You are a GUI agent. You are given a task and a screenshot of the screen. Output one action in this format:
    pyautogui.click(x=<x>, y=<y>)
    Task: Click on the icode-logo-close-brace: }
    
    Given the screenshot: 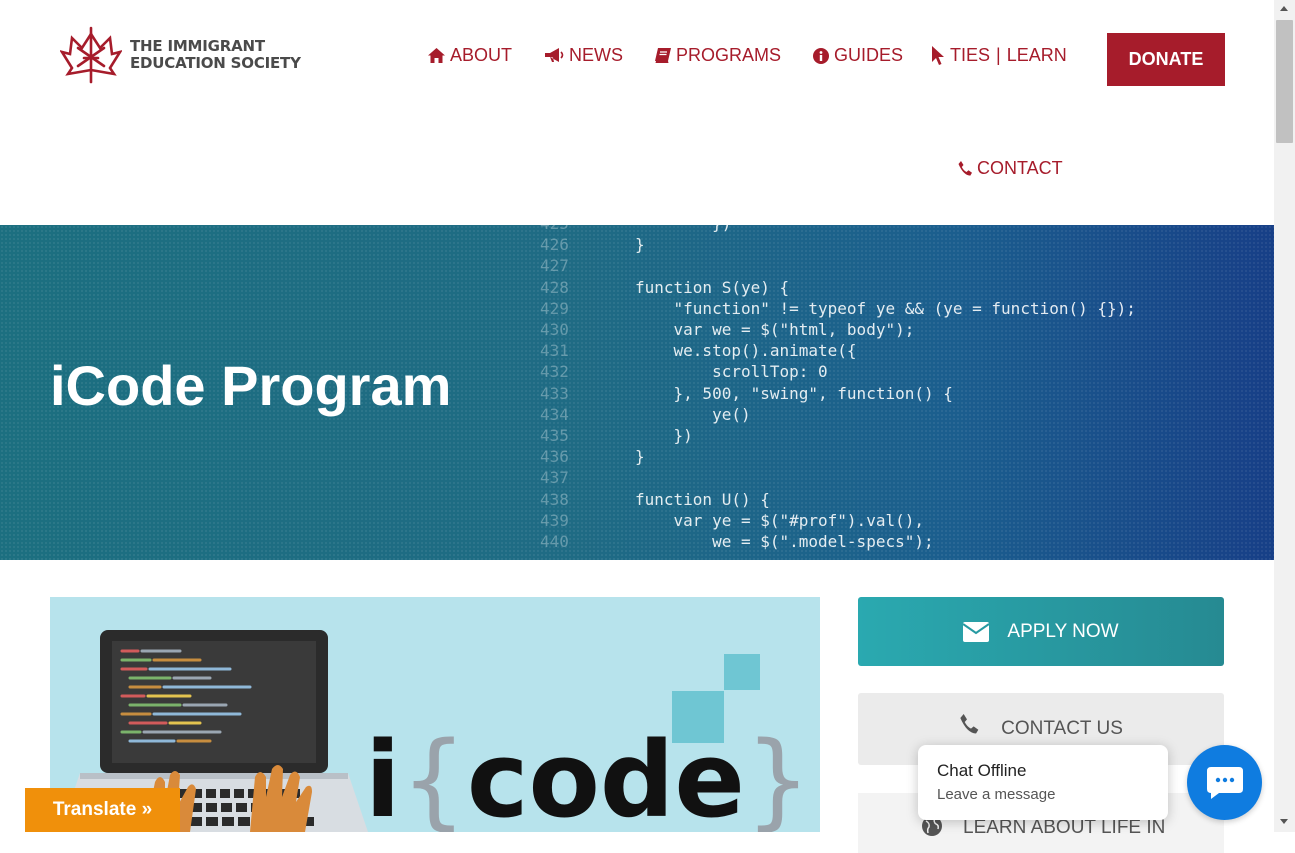 What is the action you would take?
    pyautogui.click(x=778, y=775)
    